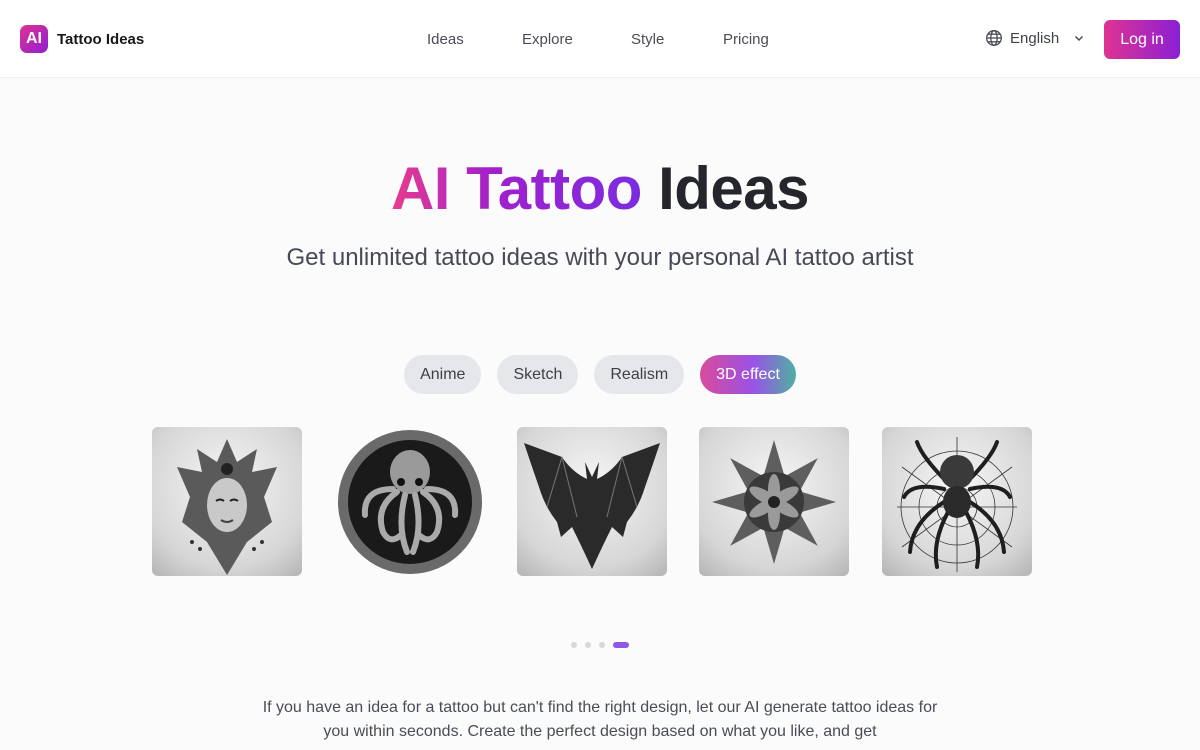  Describe the element at coordinates (1079, 38) in the screenshot. I see `chevron-down-icon` at that location.